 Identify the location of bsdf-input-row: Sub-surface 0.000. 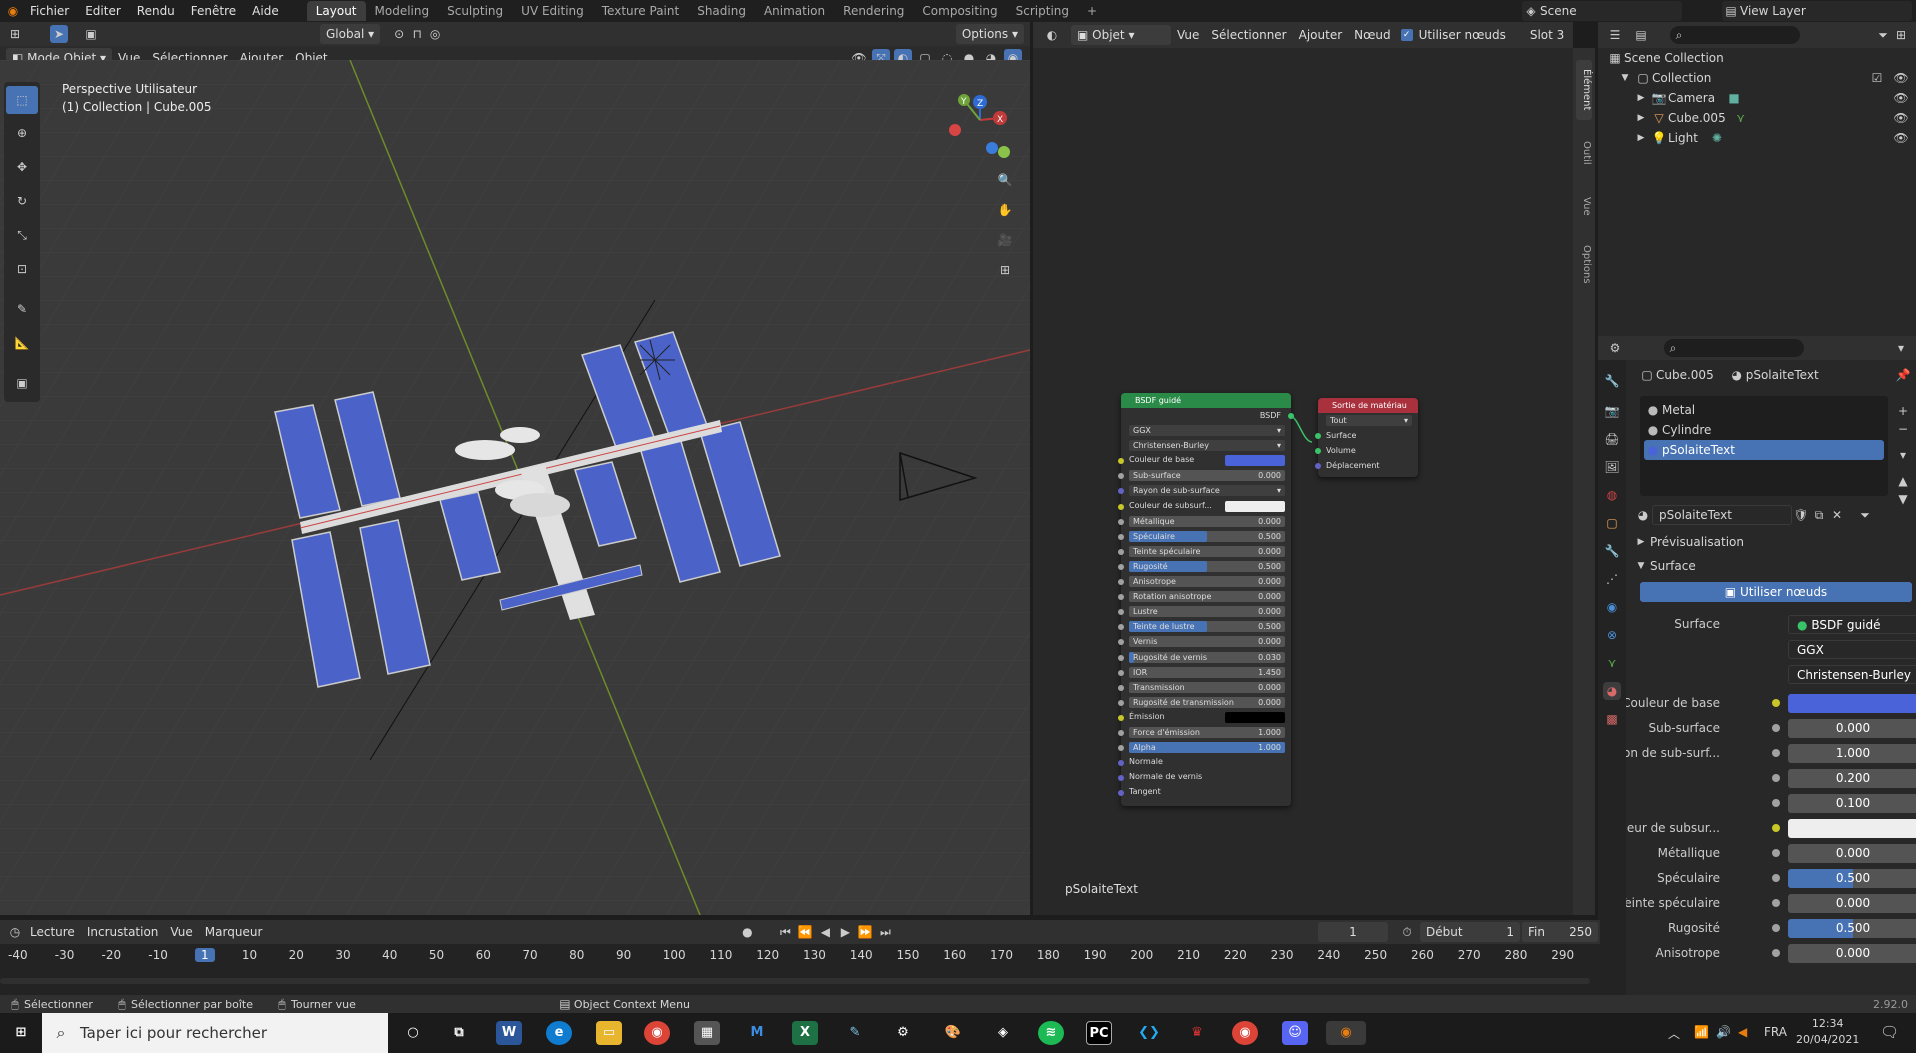
(1204, 475).